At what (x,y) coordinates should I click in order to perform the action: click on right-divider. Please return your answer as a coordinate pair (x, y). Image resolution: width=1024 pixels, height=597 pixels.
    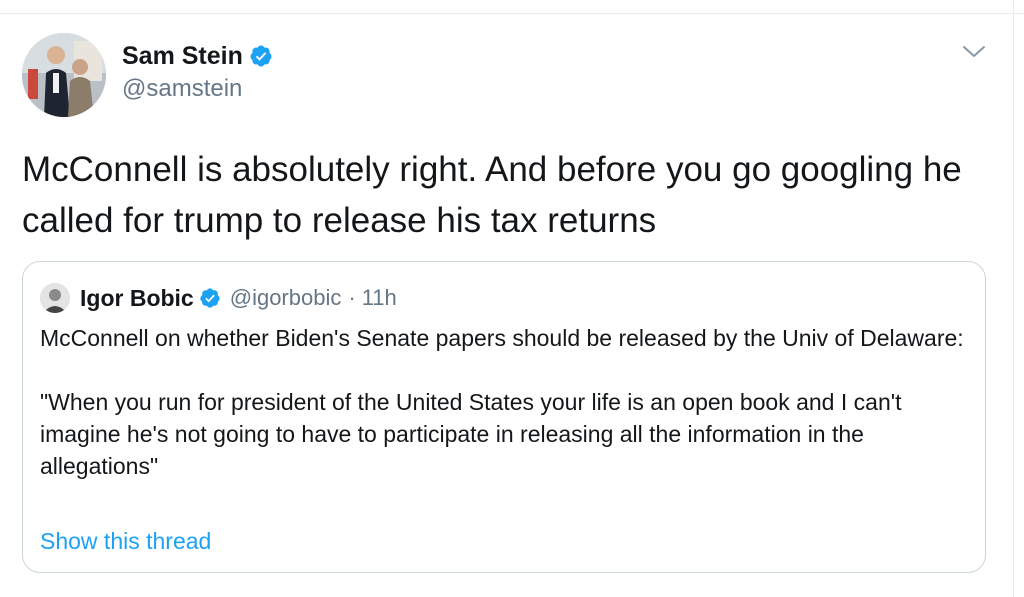
    Looking at the image, I should click on (1013, 298).